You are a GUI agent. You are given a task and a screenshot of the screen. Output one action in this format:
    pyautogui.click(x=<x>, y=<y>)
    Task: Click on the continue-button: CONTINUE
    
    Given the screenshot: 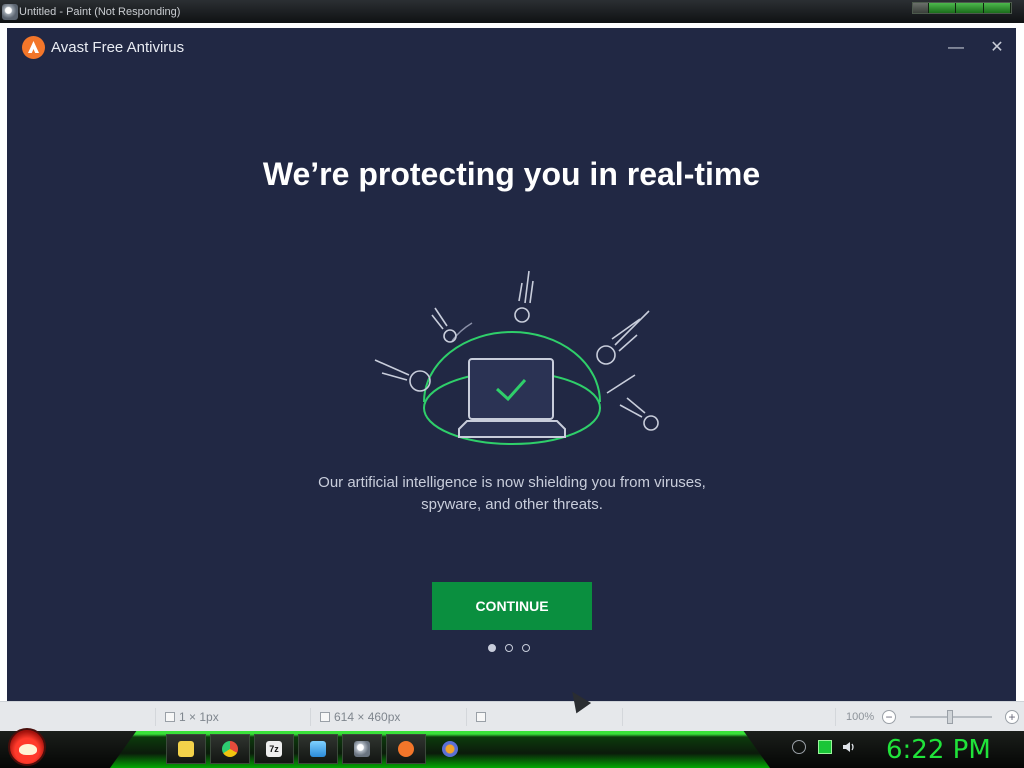 What is the action you would take?
    pyautogui.click(x=512, y=606)
    